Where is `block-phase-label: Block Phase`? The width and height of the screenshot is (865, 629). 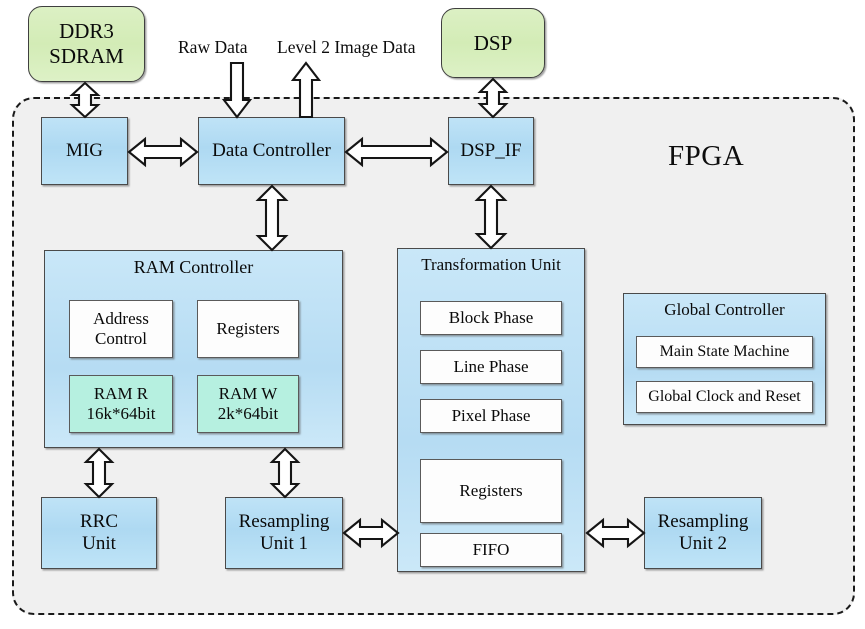 block-phase-label: Block Phase is located at coordinates (491, 317).